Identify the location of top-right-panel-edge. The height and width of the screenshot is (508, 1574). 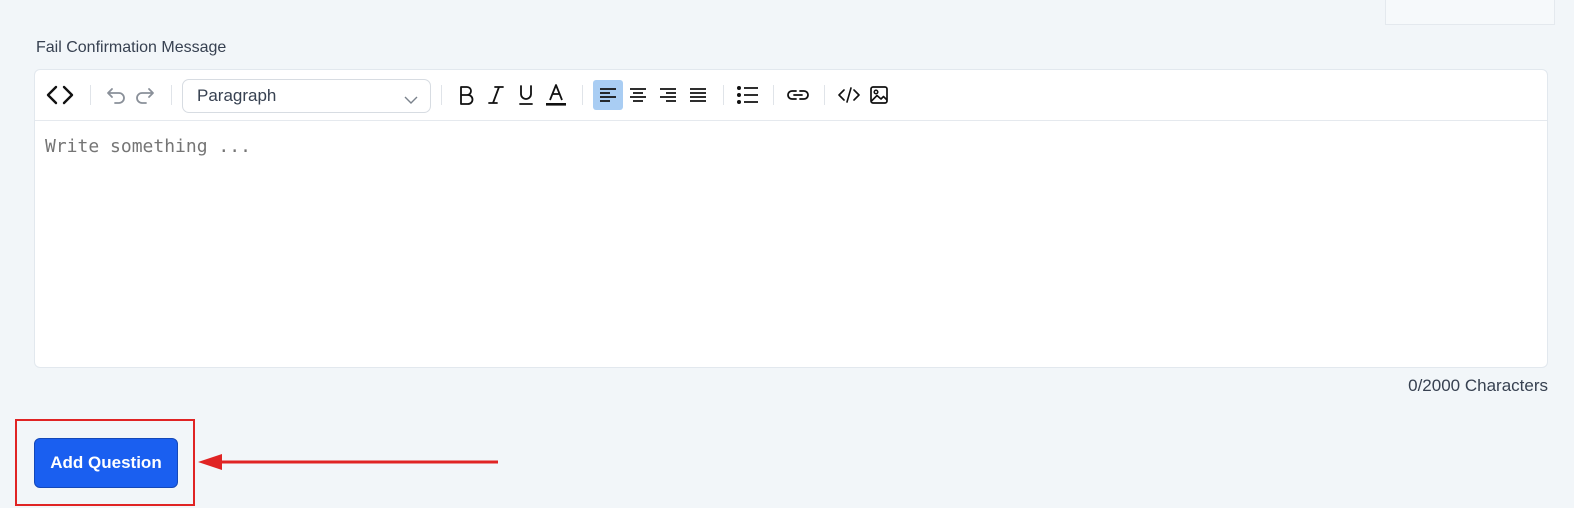
(1470, 12).